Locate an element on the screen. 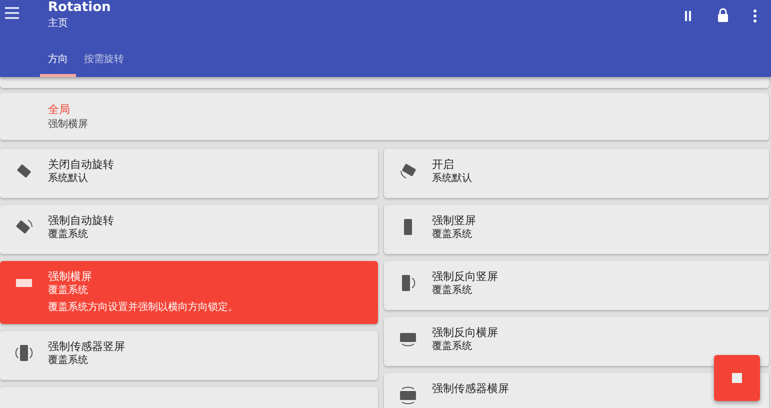  portrait-phone-arc-icon is located at coordinates (408, 283).